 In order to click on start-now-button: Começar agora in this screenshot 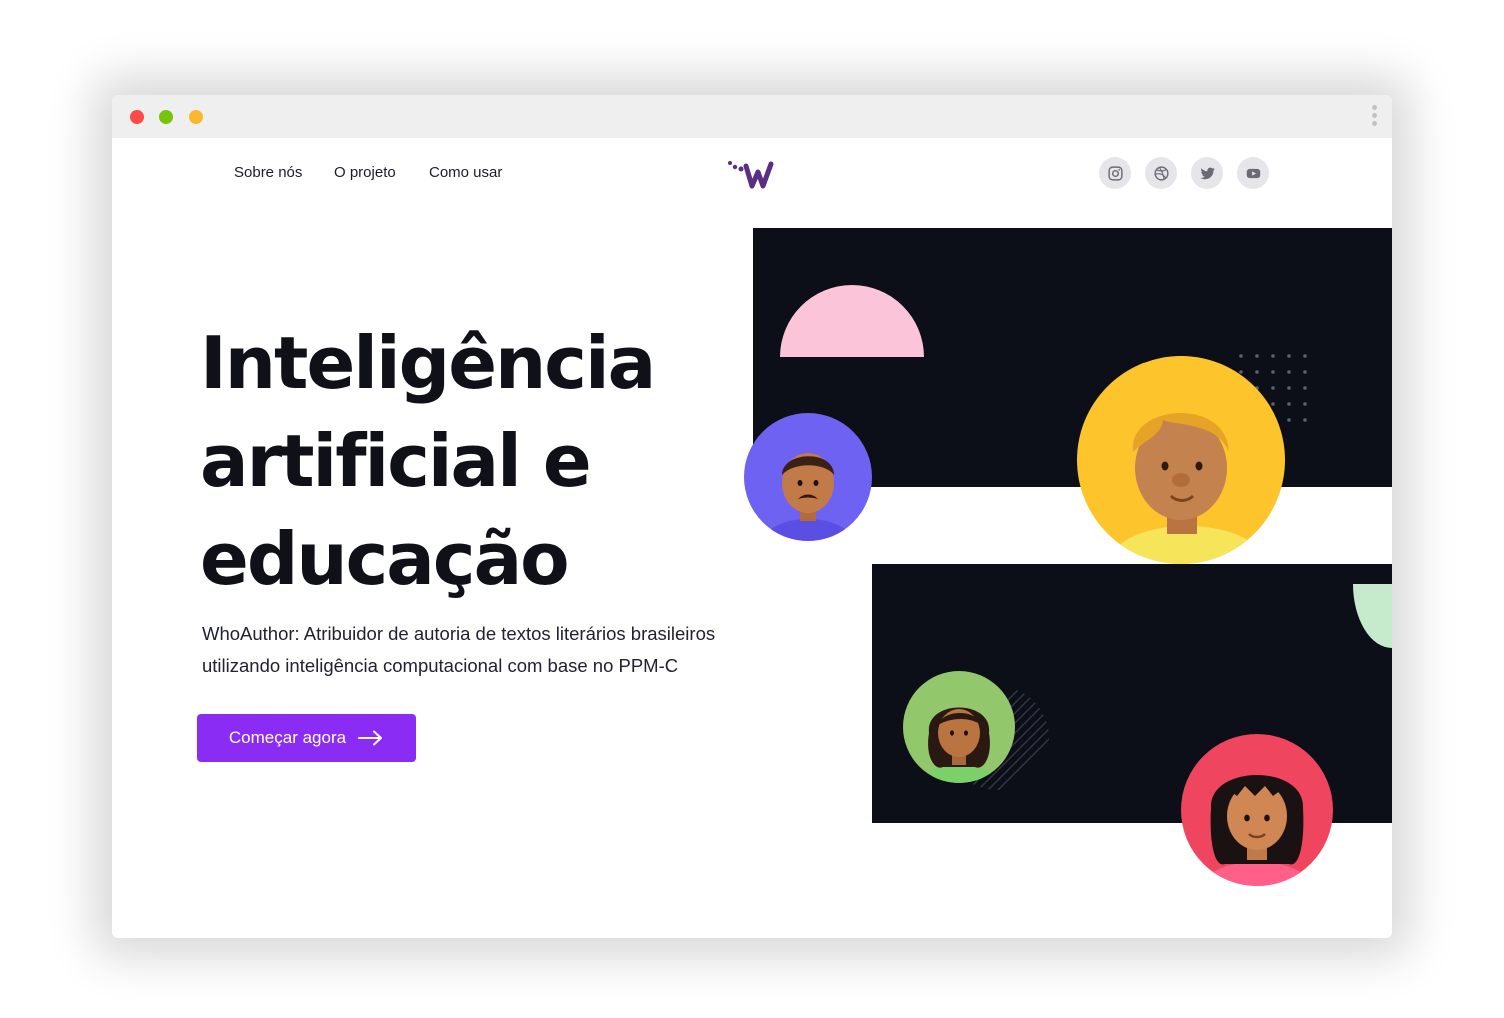, I will do `click(306, 738)`.